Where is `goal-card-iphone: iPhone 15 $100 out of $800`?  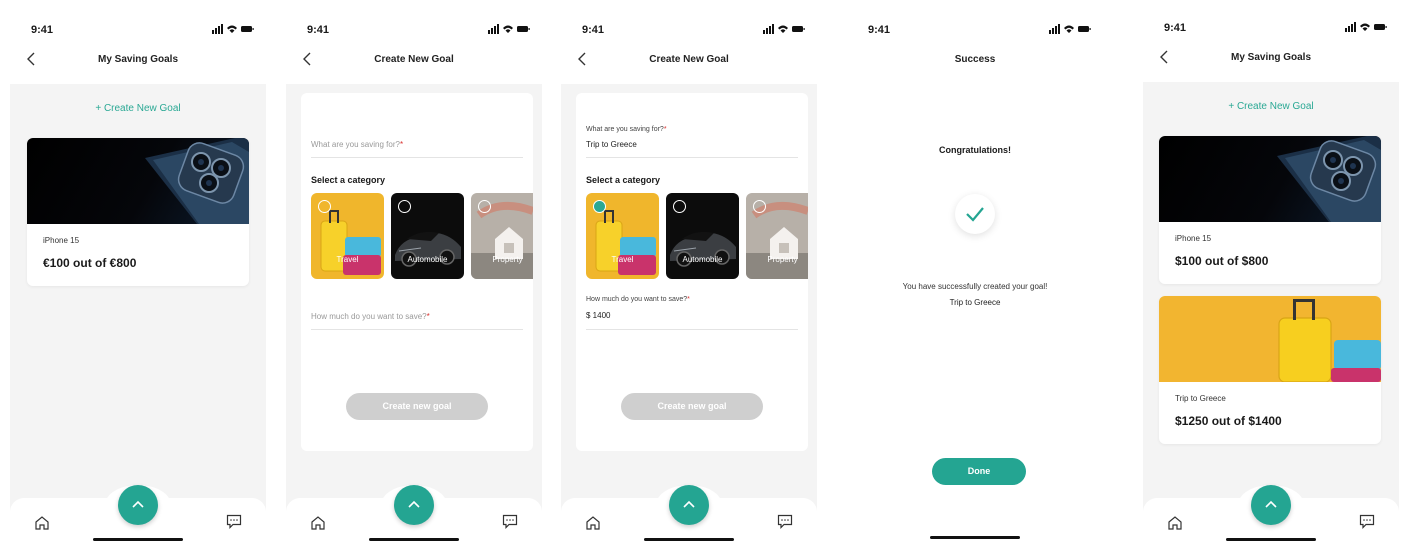 goal-card-iphone: iPhone 15 $100 out of $800 is located at coordinates (1270, 210).